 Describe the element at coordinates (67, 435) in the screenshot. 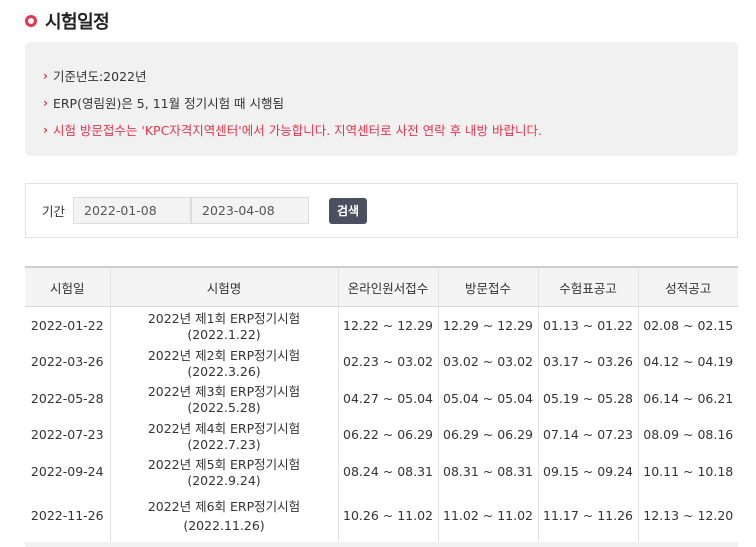

I see `exam-date: 2022-07-23` at that location.